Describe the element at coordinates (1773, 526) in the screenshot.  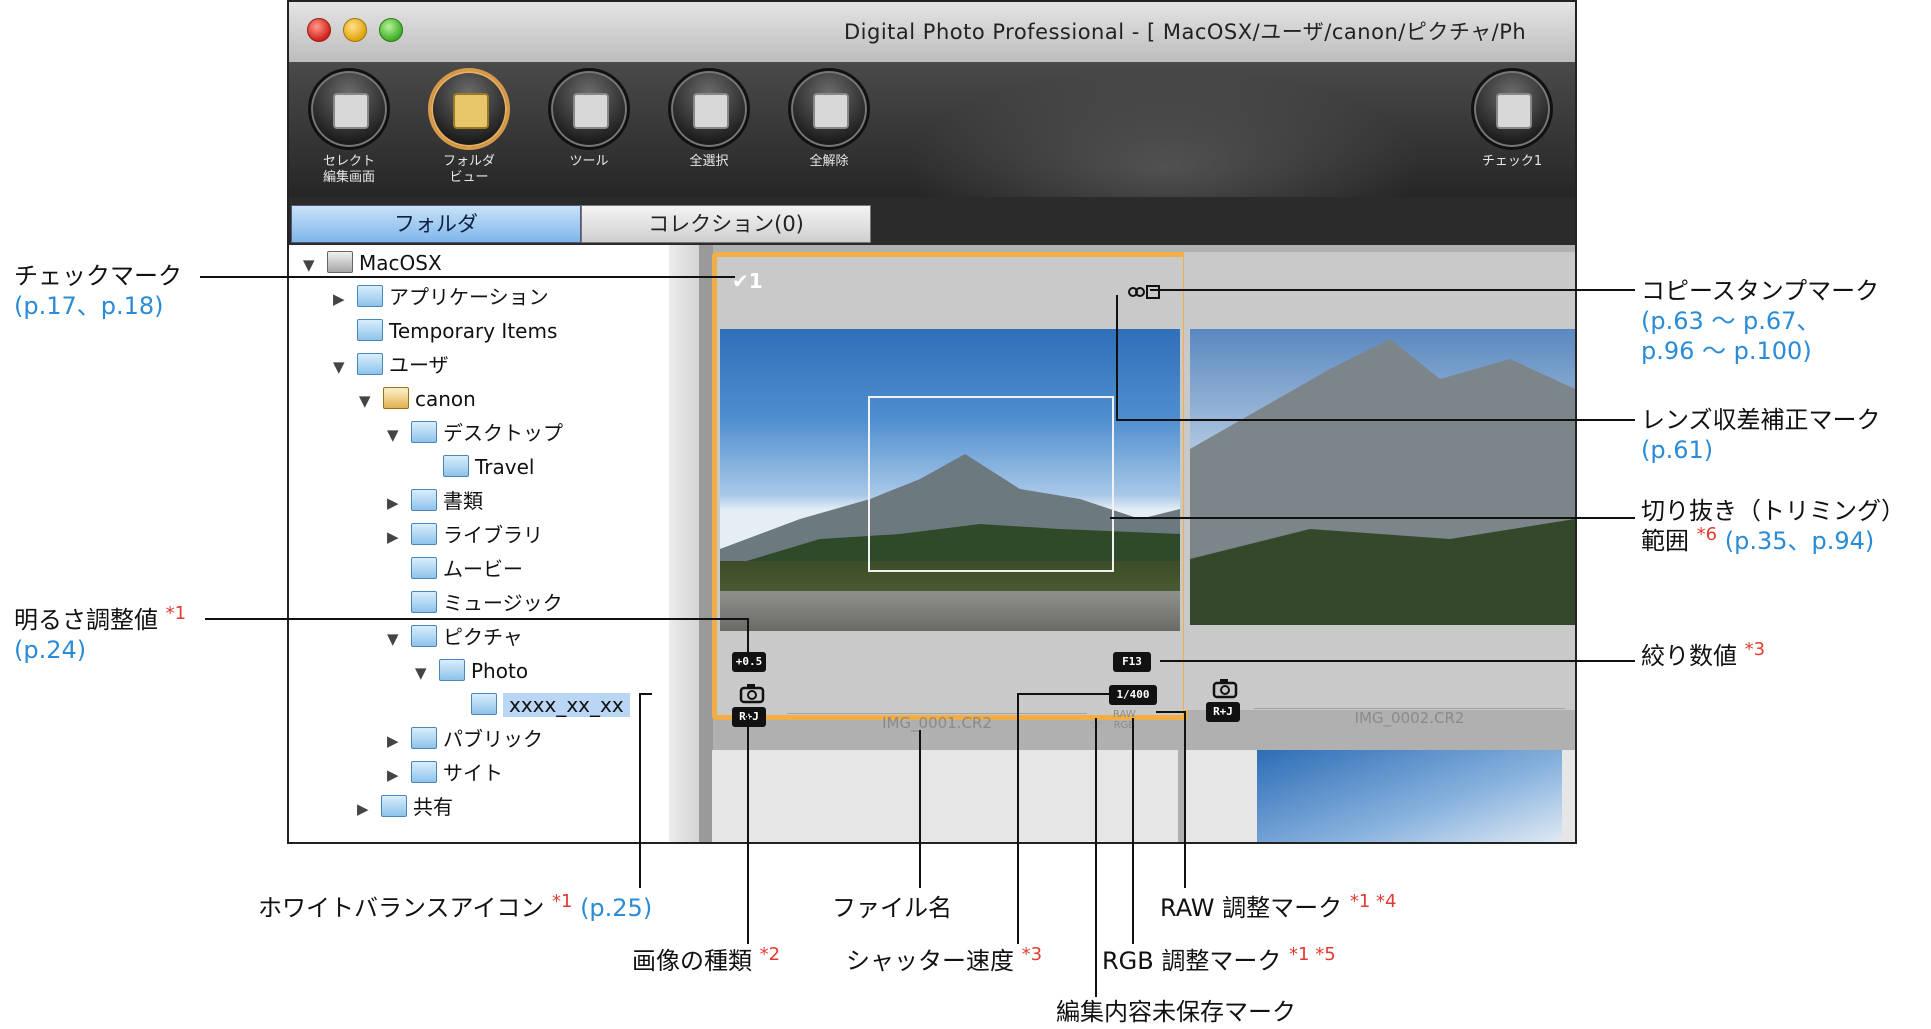
I see `annotation-crop: 切り抜き（トリミング） 範囲 *6 (p.35、p.94)` at that location.